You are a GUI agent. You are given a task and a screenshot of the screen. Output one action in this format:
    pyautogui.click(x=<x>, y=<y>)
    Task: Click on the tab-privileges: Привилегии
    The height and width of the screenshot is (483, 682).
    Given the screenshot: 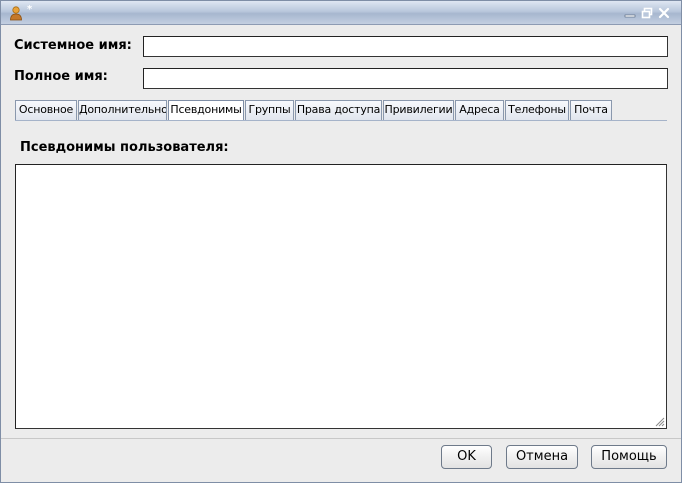 What is the action you would take?
    pyautogui.click(x=418, y=110)
    